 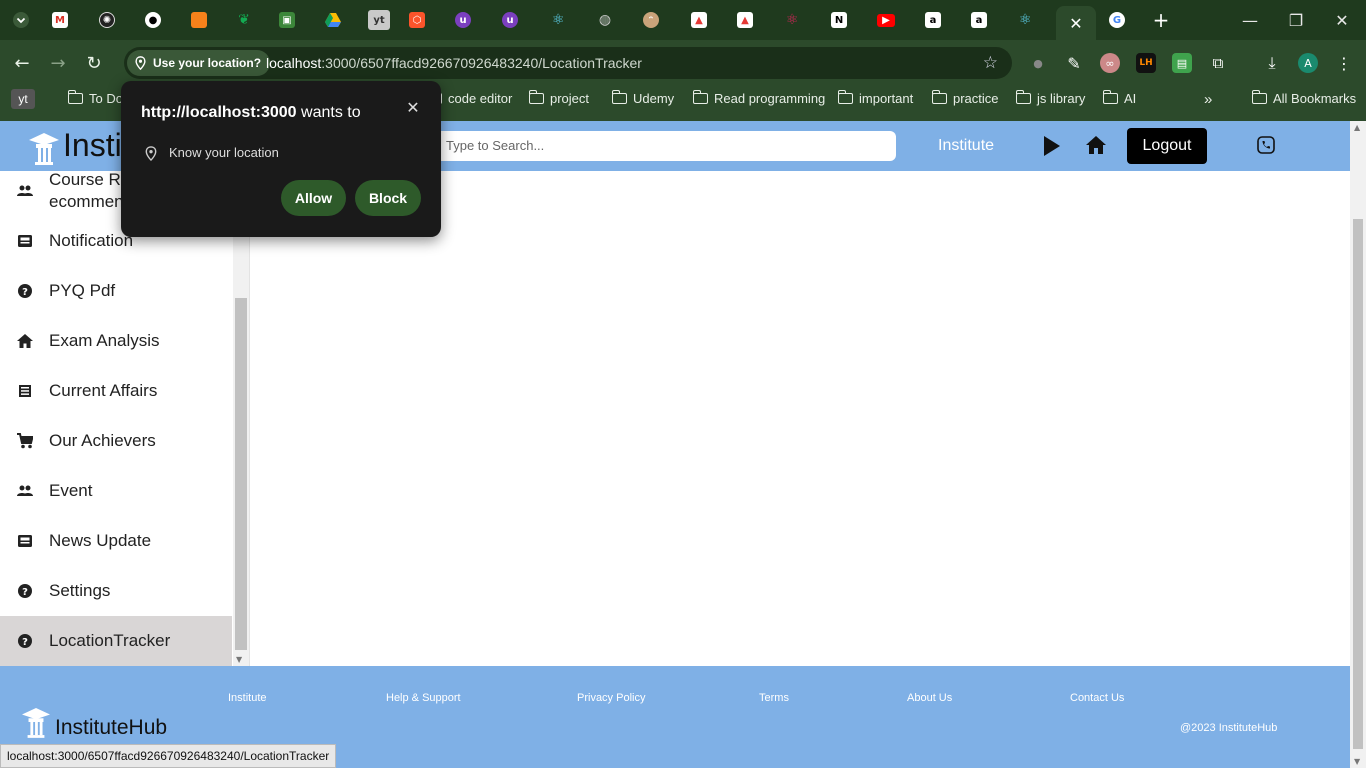 What do you see at coordinates (605, 20) in the screenshot?
I see `tab-globe: ◍` at bounding box center [605, 20].